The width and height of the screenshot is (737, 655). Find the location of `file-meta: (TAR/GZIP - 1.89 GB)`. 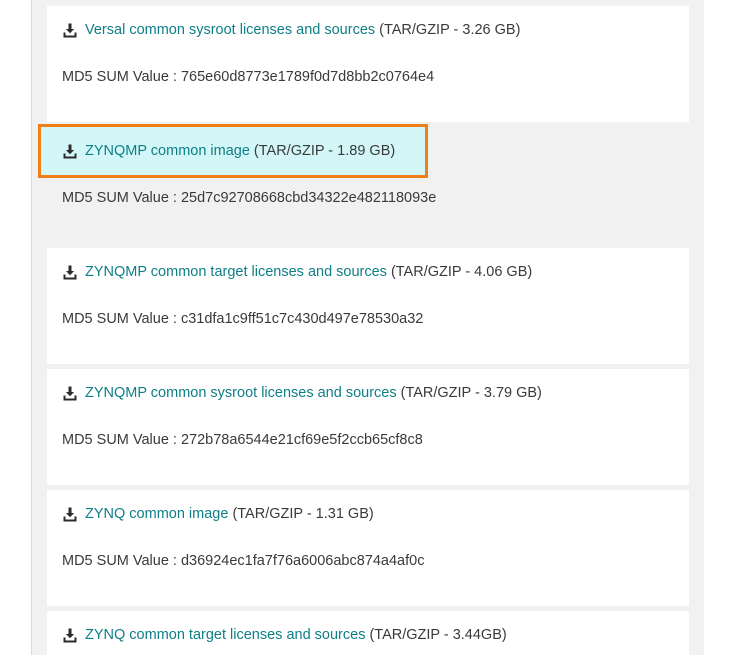

file-meta: (TAR/GZIP - 1.89 GB) is located at coordinates (324, 151).